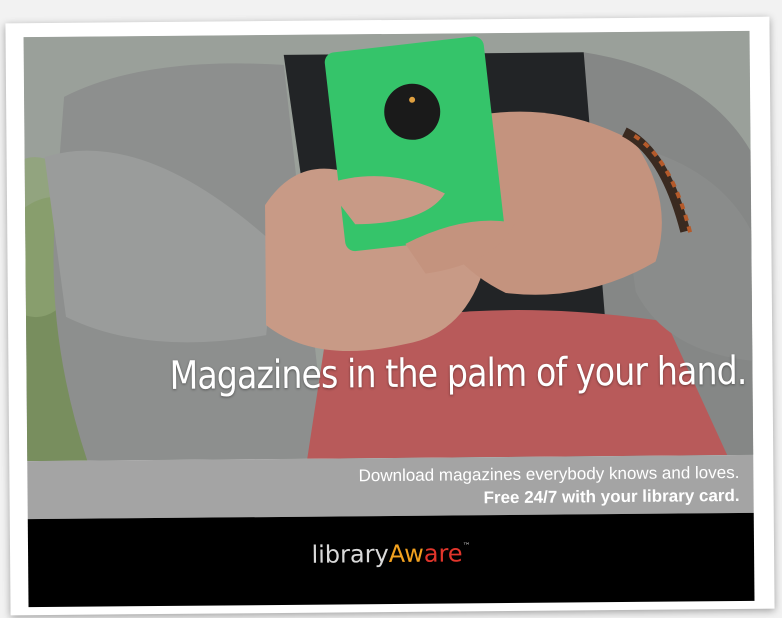 Image resolution: width=782 pixels, height=618 pixels. What do you see at coordinates (458, 373) in the screenshot?
I see `headline: Magazines in the palm of your hand.` at bounding box center [458, 373].